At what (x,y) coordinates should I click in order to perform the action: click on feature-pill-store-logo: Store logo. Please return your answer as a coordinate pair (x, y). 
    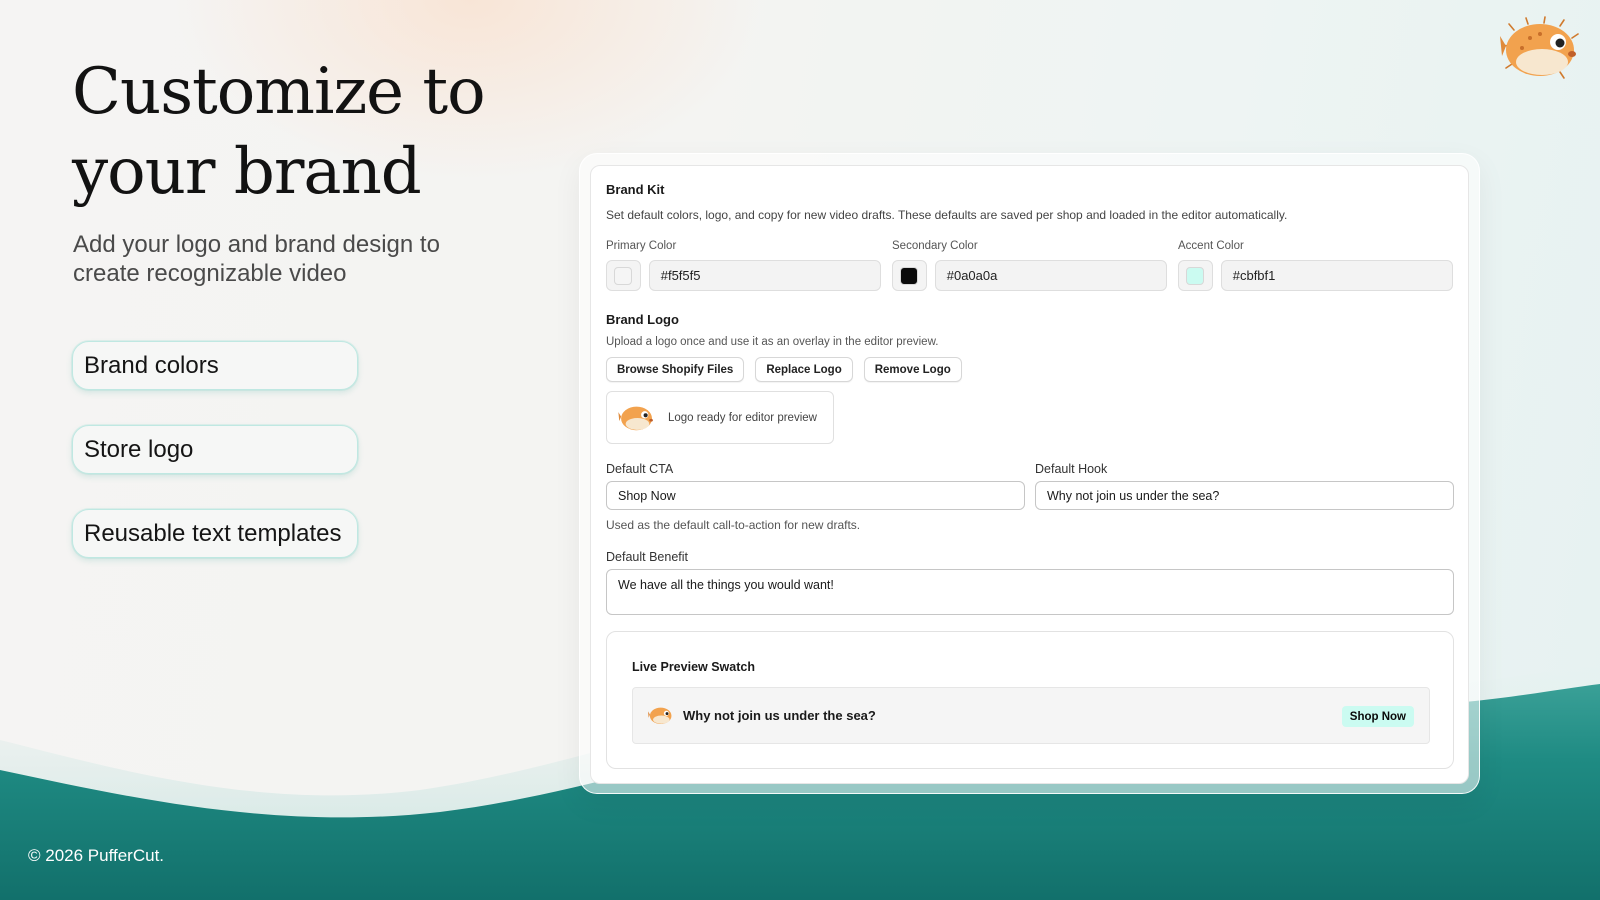
    Looking at the image, I should click on (215, 449).